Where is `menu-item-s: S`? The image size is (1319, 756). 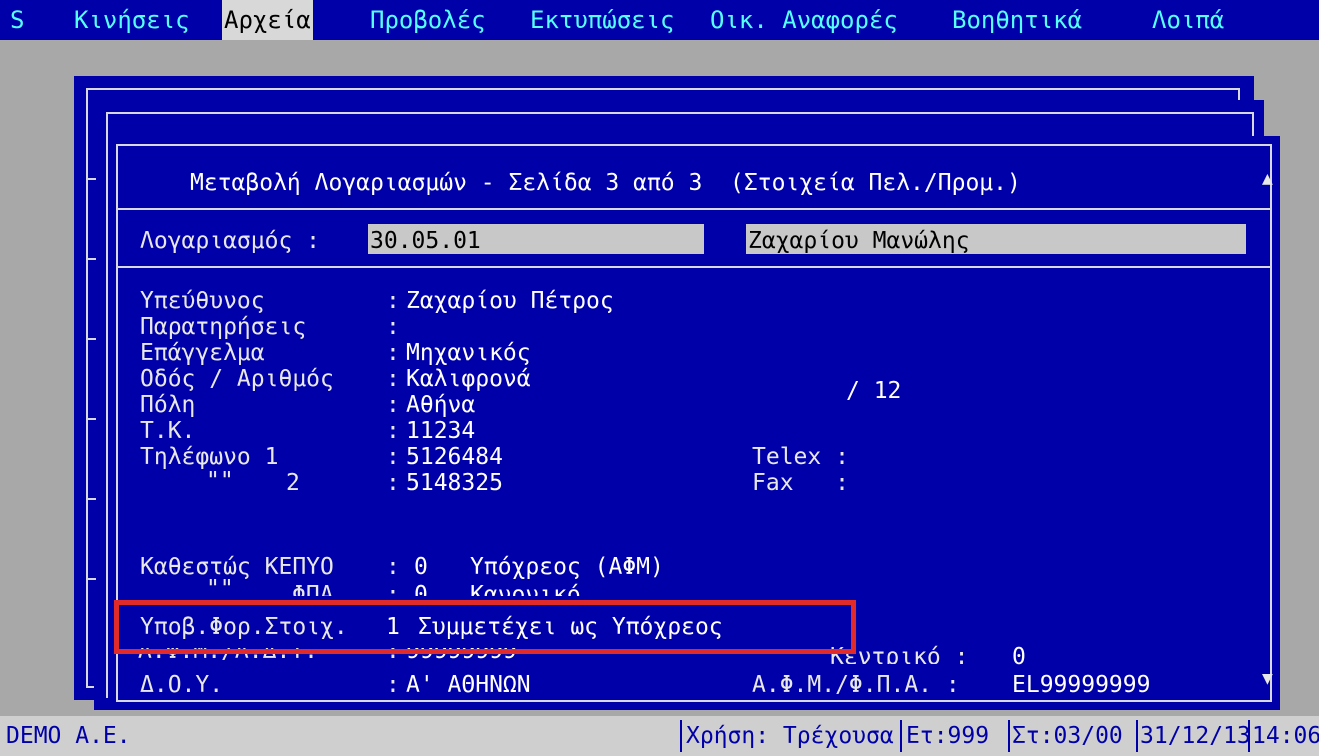 menu-item-s: S is located at coordinates (17, 20).